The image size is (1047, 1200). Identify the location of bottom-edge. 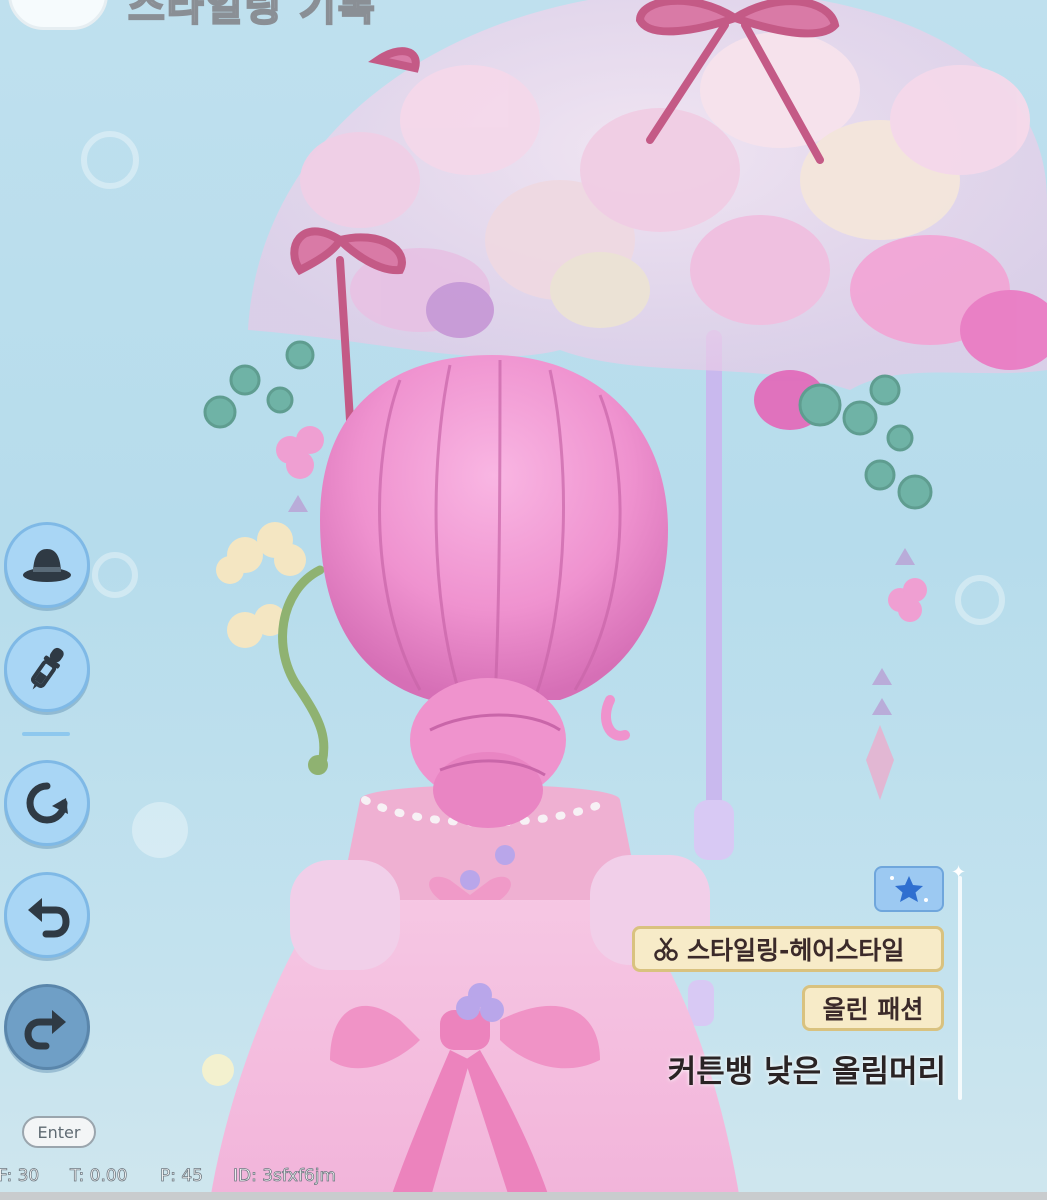
(523, 1196).